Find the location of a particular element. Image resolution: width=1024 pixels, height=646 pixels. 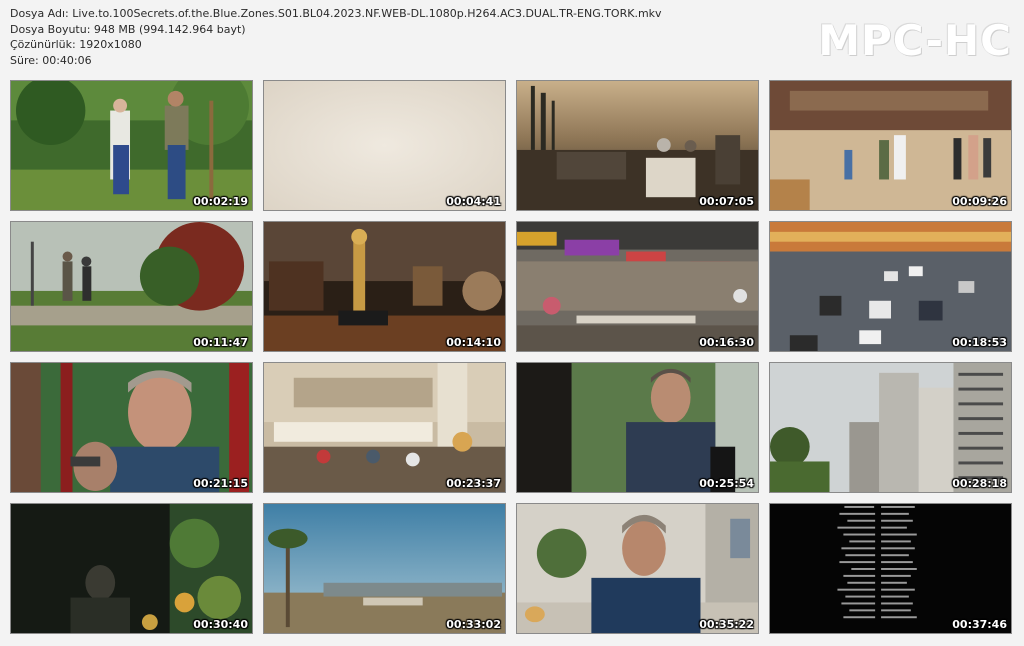

thumbnail-7: 00:16:30 is located at coordinates (637, 286).